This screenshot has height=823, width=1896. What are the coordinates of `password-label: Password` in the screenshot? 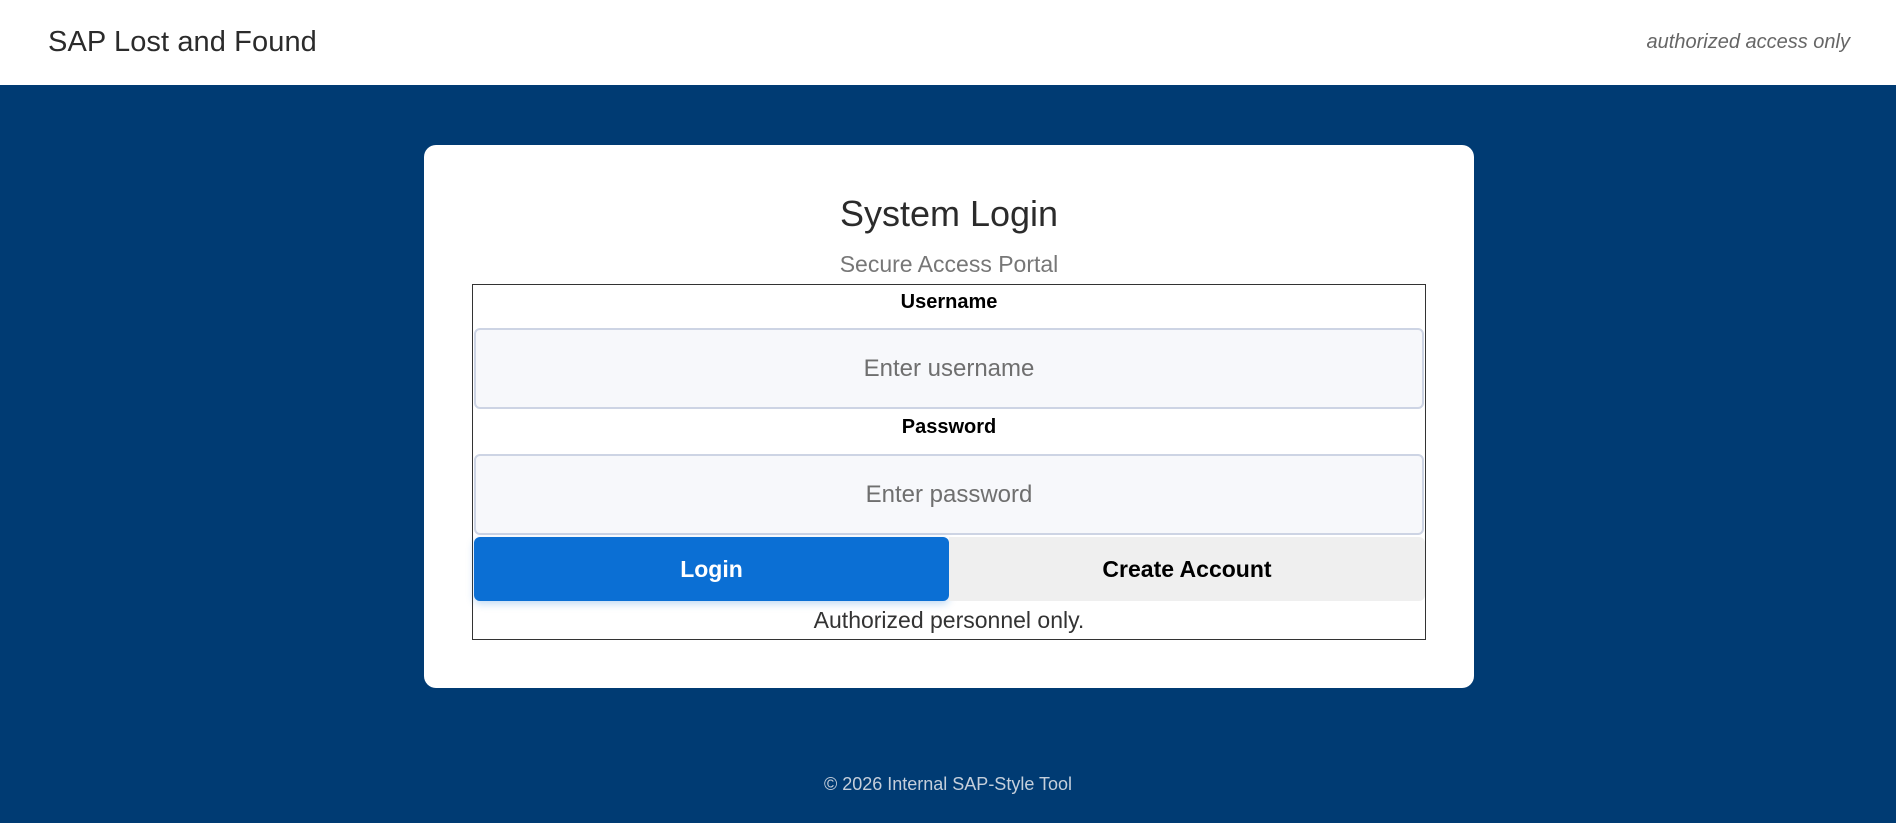 It's located at (949, 427).